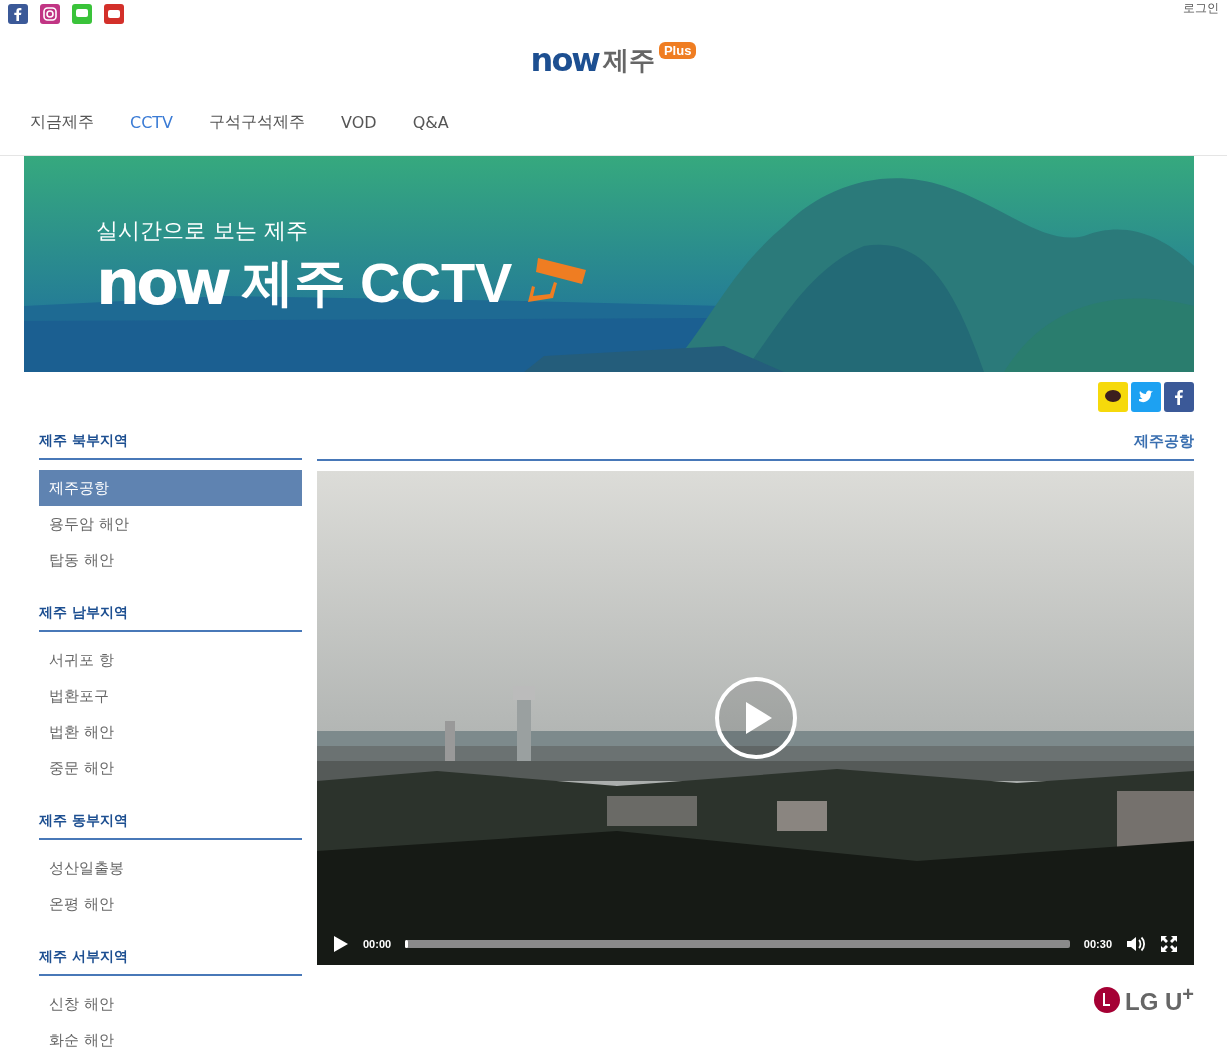  I want to click on region-heading: 제주 동부지역, so click(170, 823).